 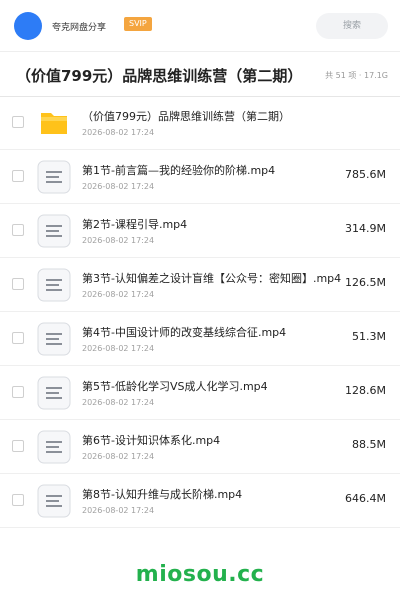 What do you see at coordinates (365, 390) in the screenshot?
I see `file-size: 128.6M` at bounding box center [365, 390].